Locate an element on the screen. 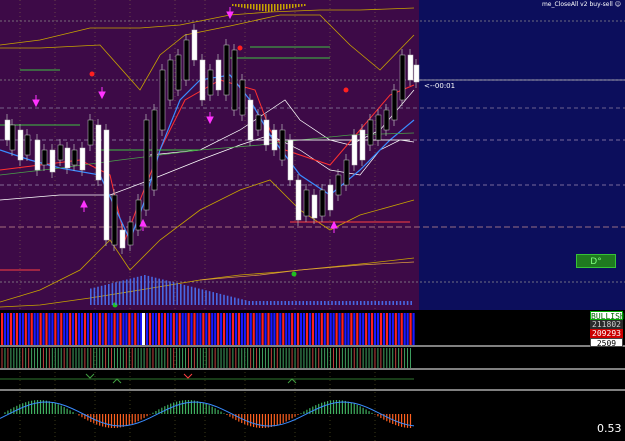 Image resolution: width=625 pixels, height=441 pixels. strength-marker is located at coordinates (143, 329).